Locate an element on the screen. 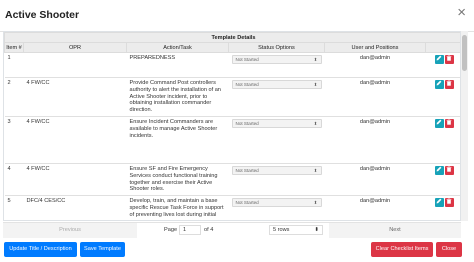 The image size is (474, 262). close-button: Close is located at coordinates (449, 249).